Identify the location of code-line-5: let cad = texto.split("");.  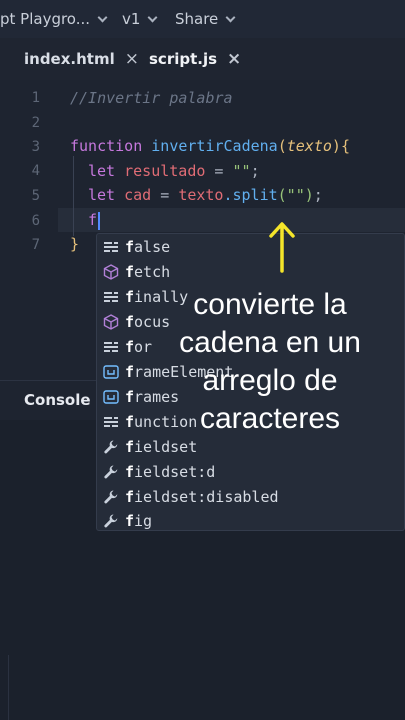
(205, 195).